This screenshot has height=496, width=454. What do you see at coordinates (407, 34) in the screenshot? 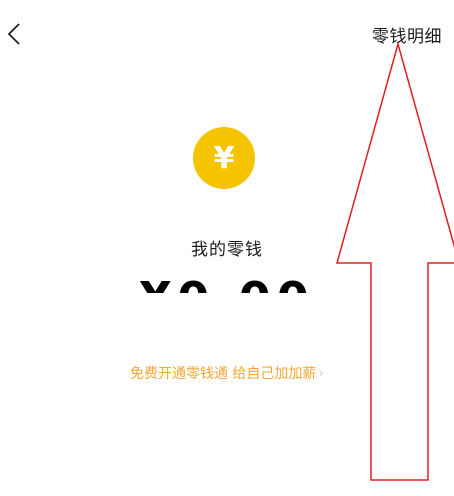
I see `change-details-link: 零钱明细` at bounding box center [407, 34].